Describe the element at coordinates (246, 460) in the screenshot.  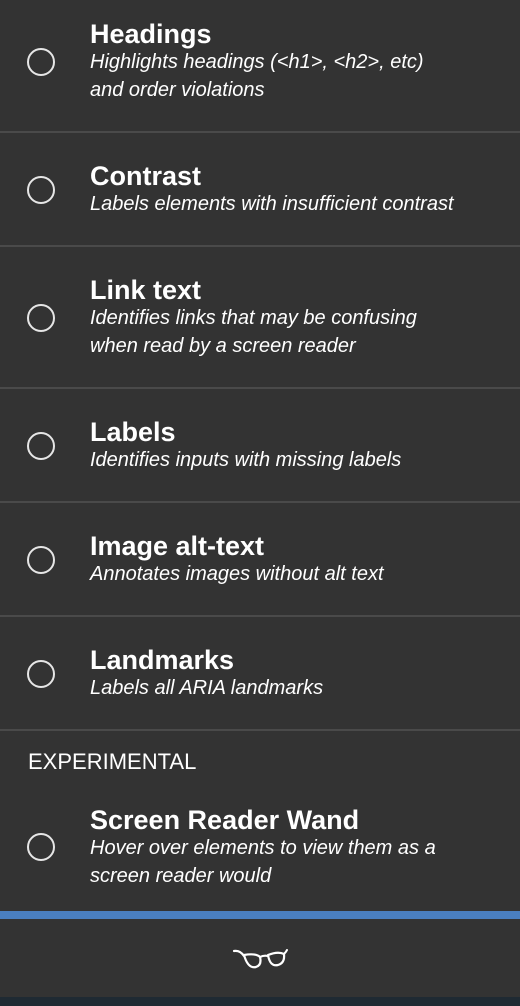
I see `plugin-description-line: Identifies inputs with missing labels` at that location.